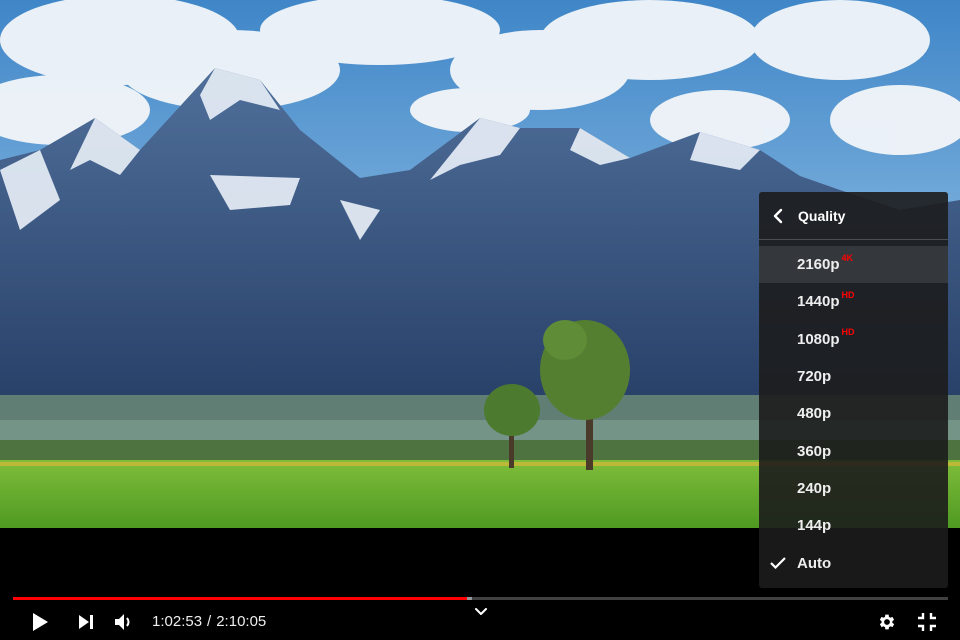 The height and width of the screenshot is (640, 960). I want to click on volume-icon, so click(124, 622).